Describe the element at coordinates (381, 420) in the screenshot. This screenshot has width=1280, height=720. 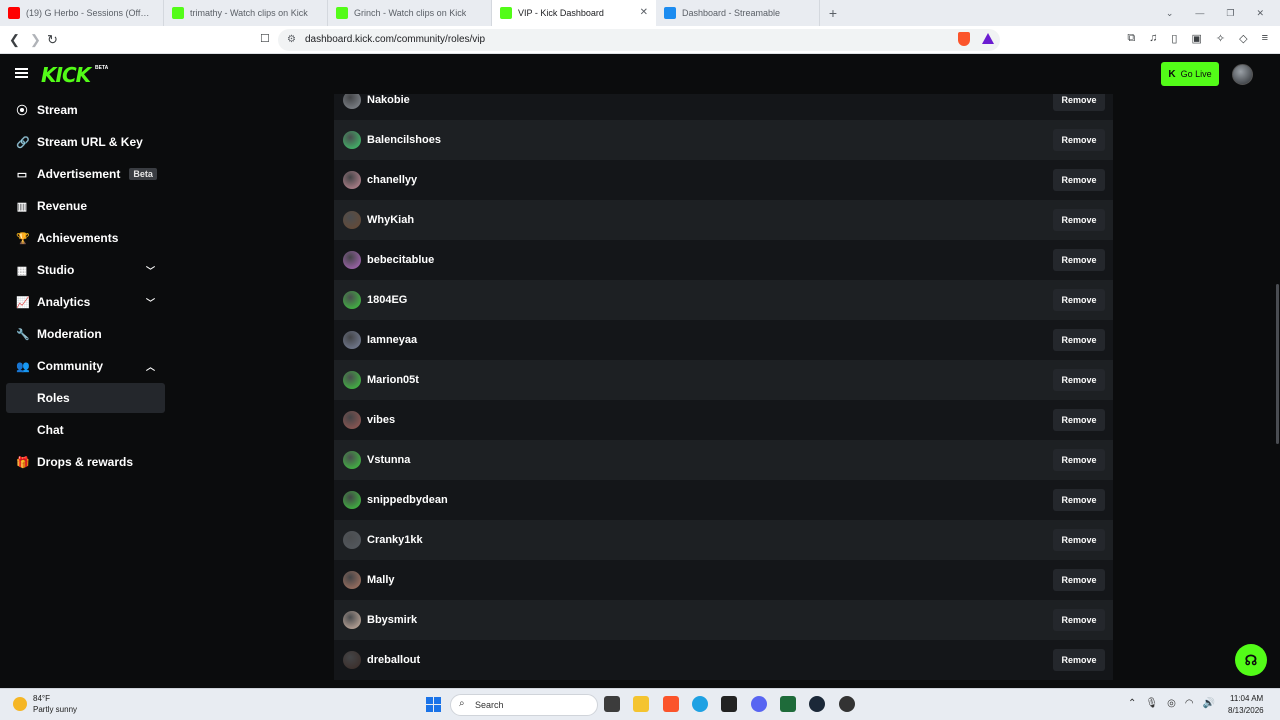
I see `username: vibes` at that location.